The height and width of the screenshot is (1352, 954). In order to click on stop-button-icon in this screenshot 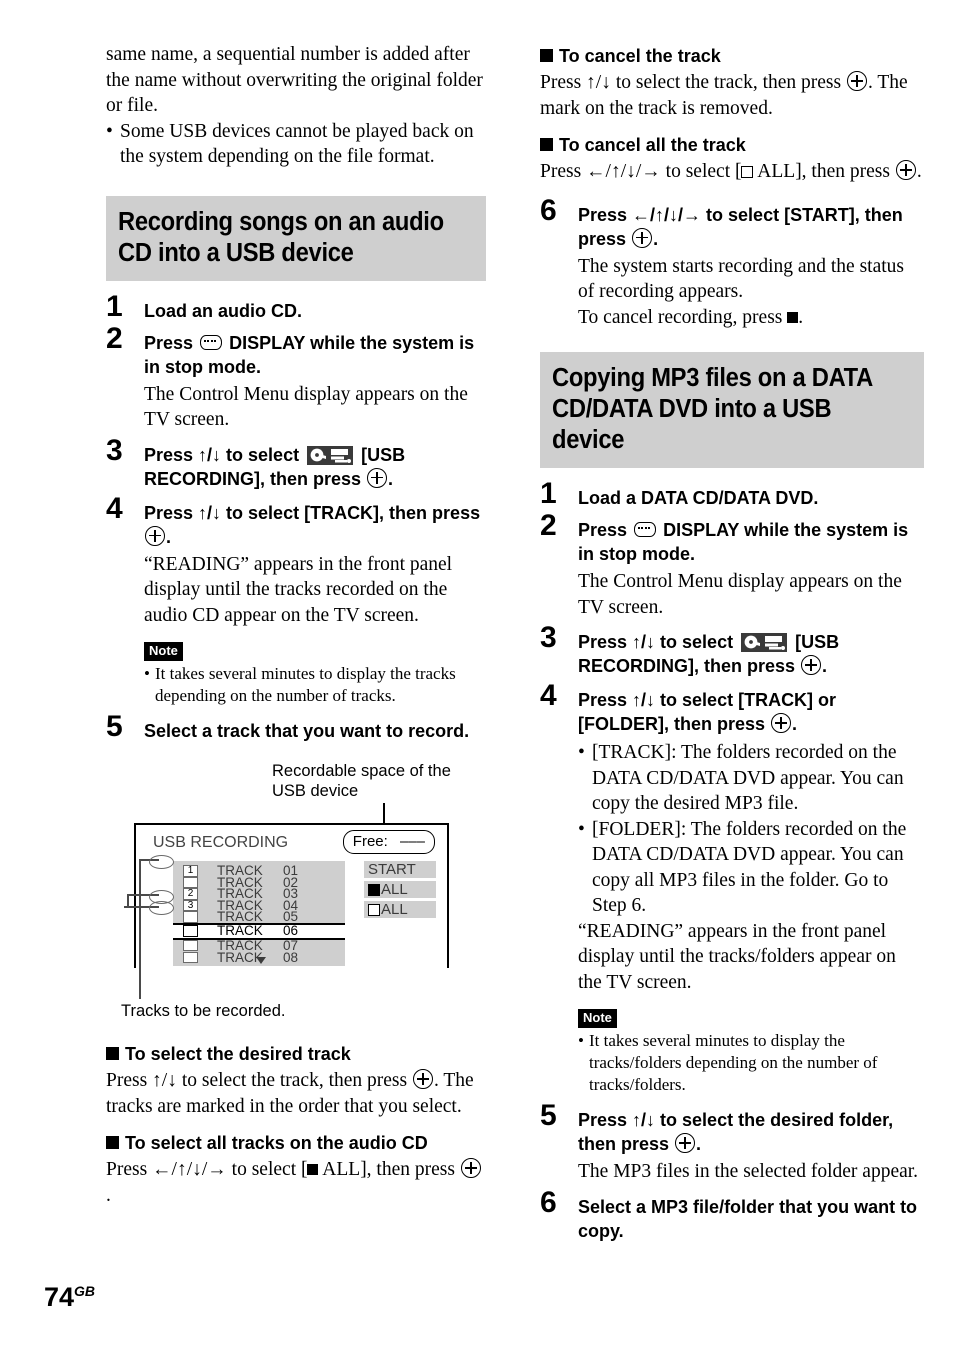, I will do `click(793, 317)`.